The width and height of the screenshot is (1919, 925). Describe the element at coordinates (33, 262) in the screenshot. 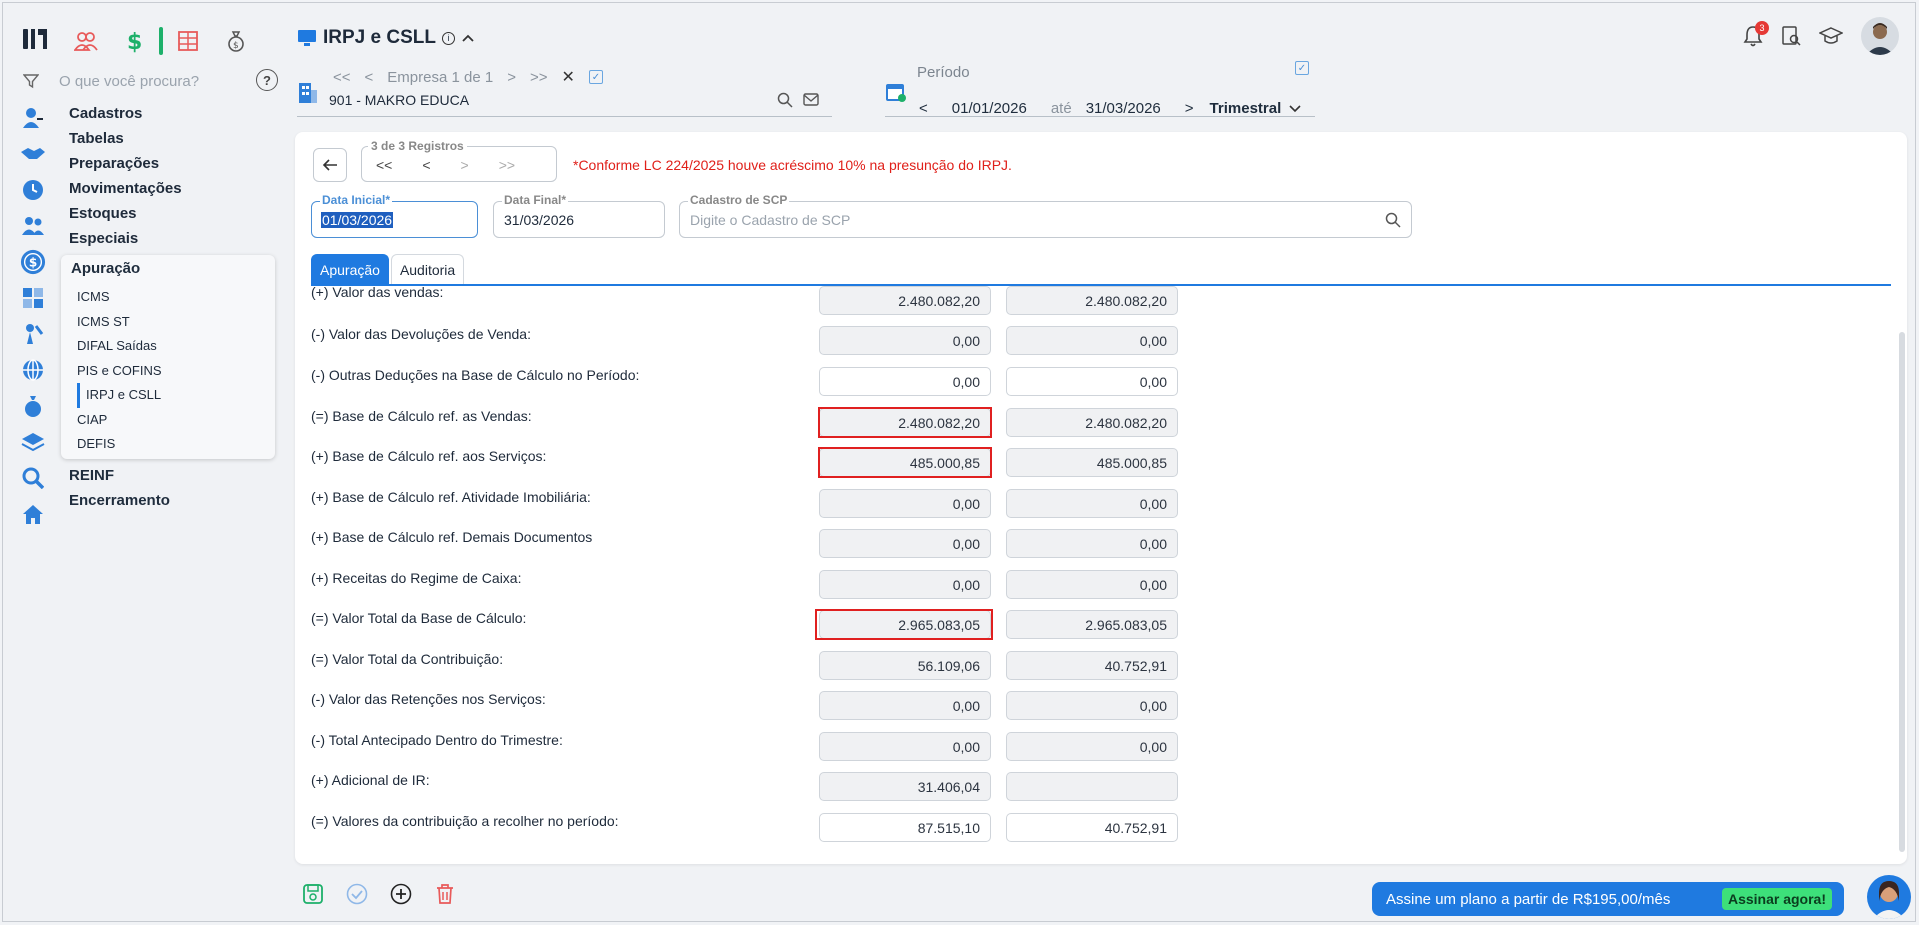

I see `dollar-circle-icon: $` at that location.